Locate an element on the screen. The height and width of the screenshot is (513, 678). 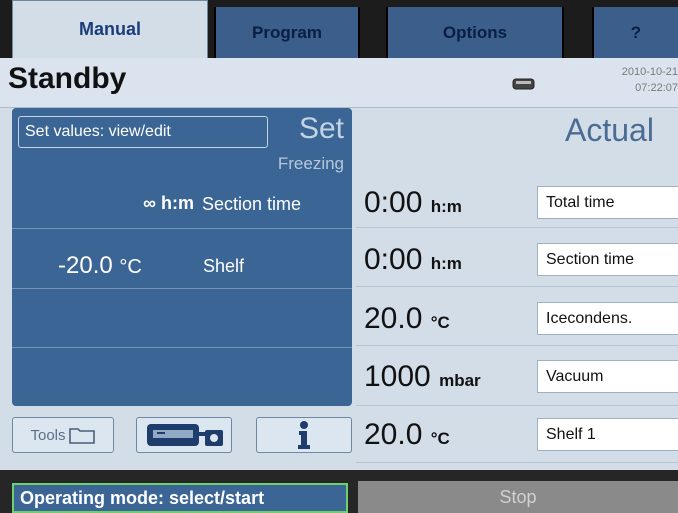
tab-options: Options is located at coordinates (475, 32).